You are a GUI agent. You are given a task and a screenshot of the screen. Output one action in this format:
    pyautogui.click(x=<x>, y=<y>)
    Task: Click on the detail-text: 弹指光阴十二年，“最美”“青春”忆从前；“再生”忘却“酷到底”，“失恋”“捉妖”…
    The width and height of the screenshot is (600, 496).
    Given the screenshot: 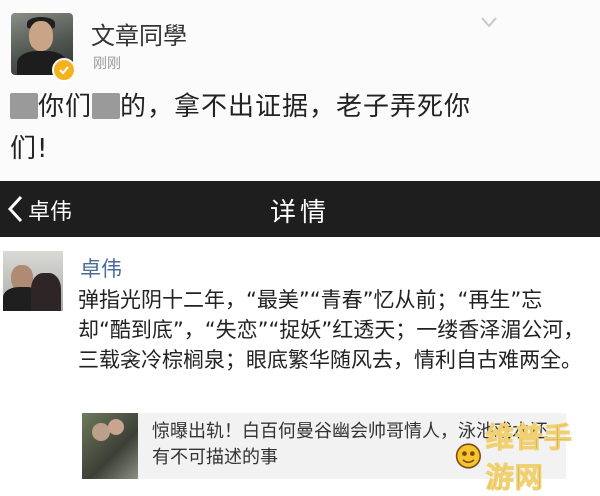 What is the action you would take?
    pyautogui.click(x=331, y=330)
    